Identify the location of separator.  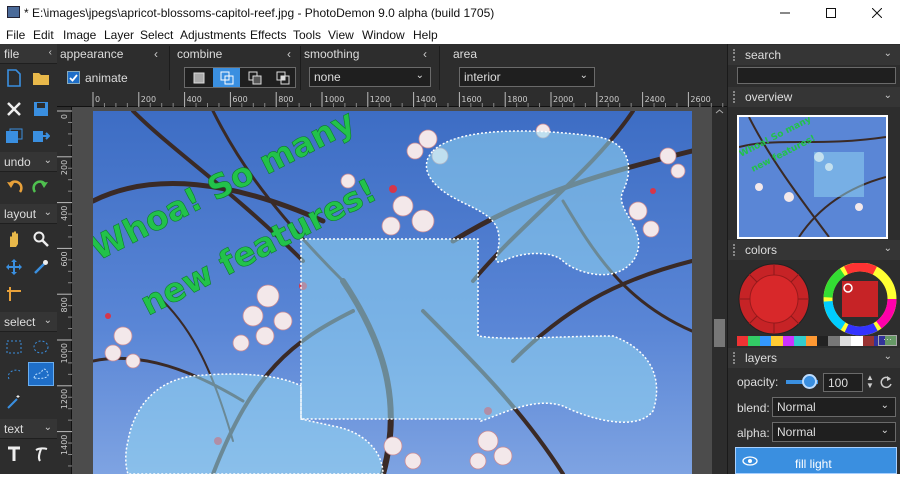
(439, 68).